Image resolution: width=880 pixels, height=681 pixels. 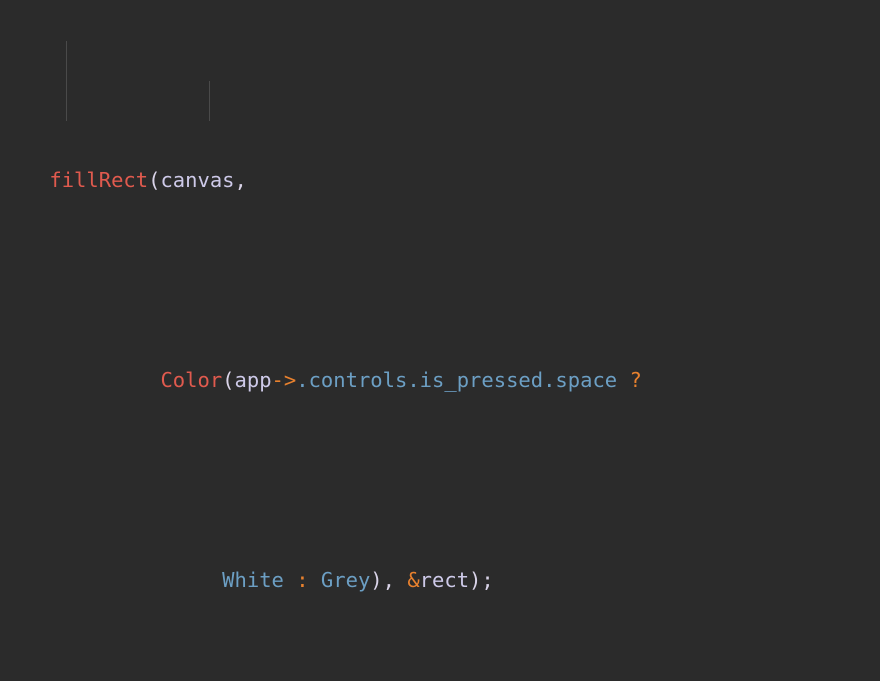 What do you see at coordinates (284, 380) in the screenshot?
I see `token-arrow-operator: ->` at bounding box center [284, 380].